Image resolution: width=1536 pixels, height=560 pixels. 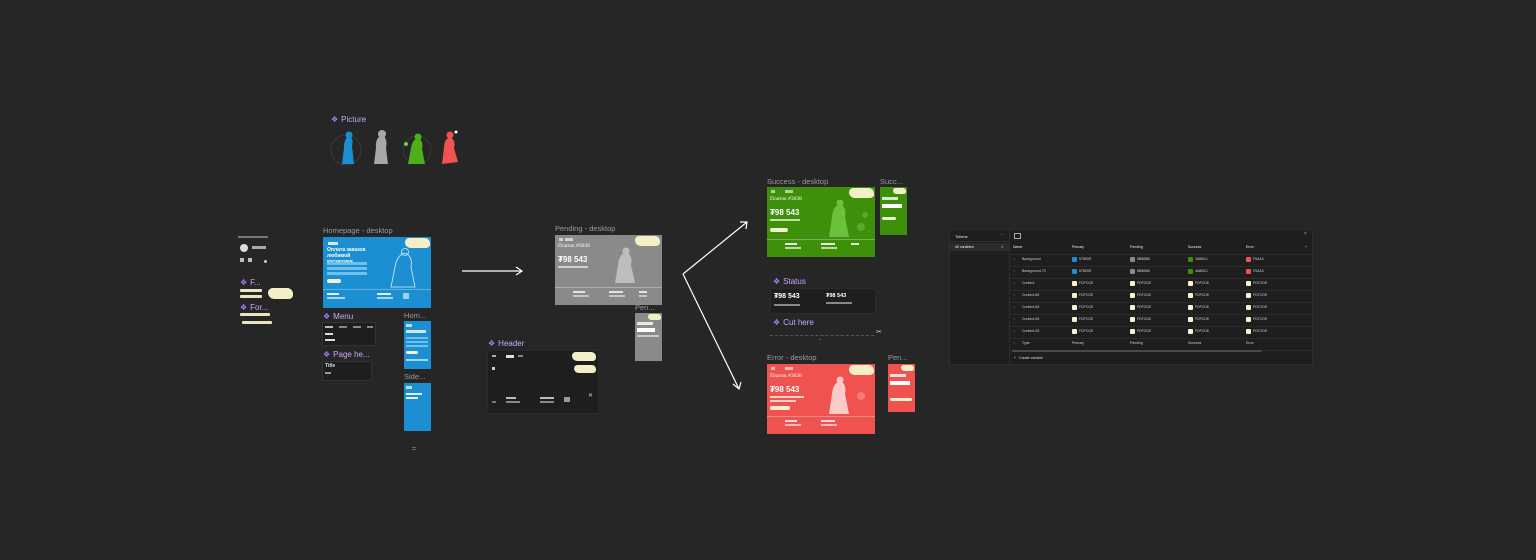 I want to click on homepage-pay-button, so click(x=334, y=281).